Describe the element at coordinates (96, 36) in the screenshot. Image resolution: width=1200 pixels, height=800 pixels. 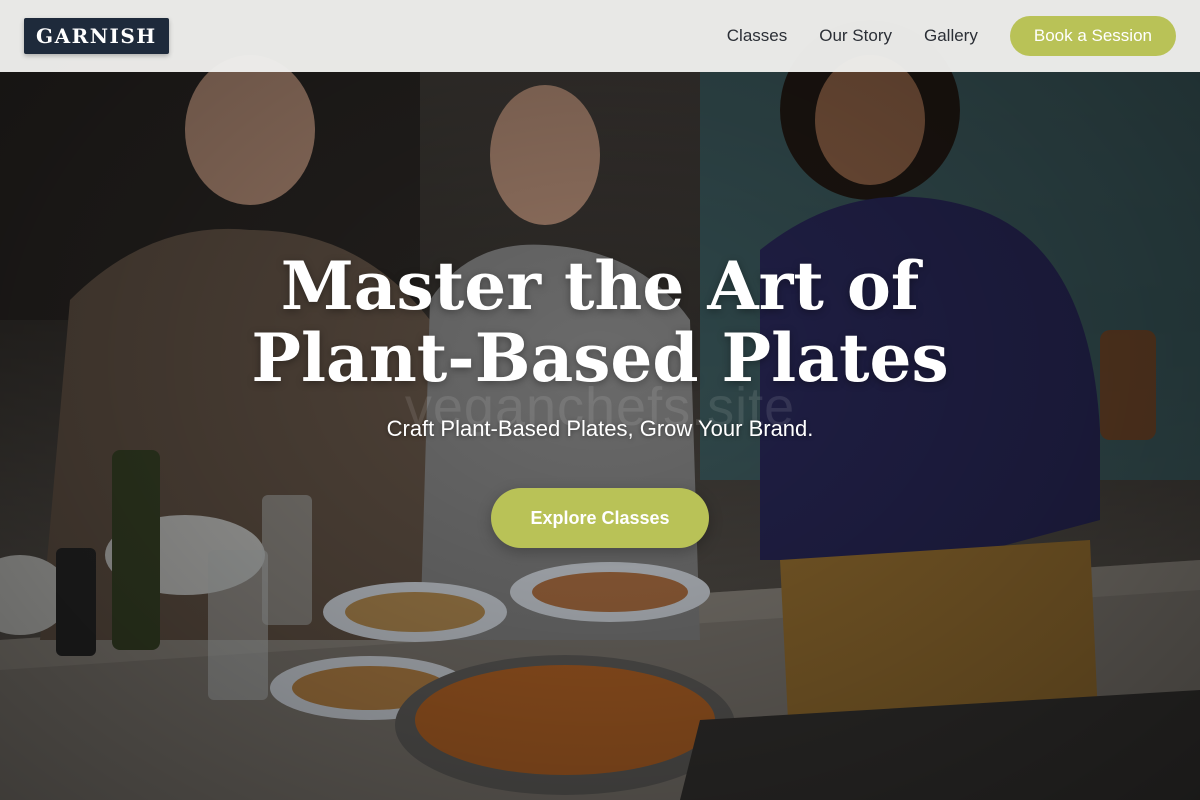
I see `brand-logo: GARNISH` at that location.